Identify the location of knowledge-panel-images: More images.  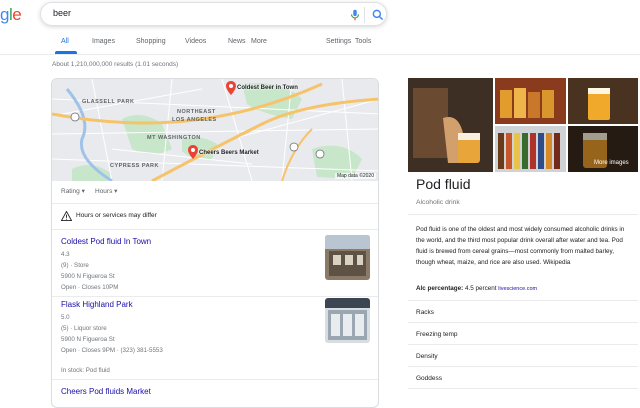
(523, 125).